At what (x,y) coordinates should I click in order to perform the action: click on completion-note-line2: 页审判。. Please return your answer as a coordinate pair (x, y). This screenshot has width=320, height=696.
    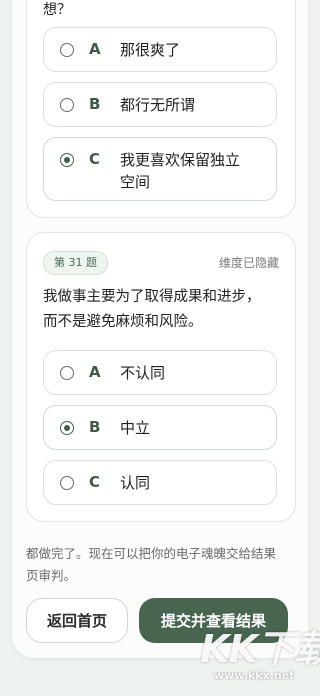
    Looking at the image, I should click on (51, 575).